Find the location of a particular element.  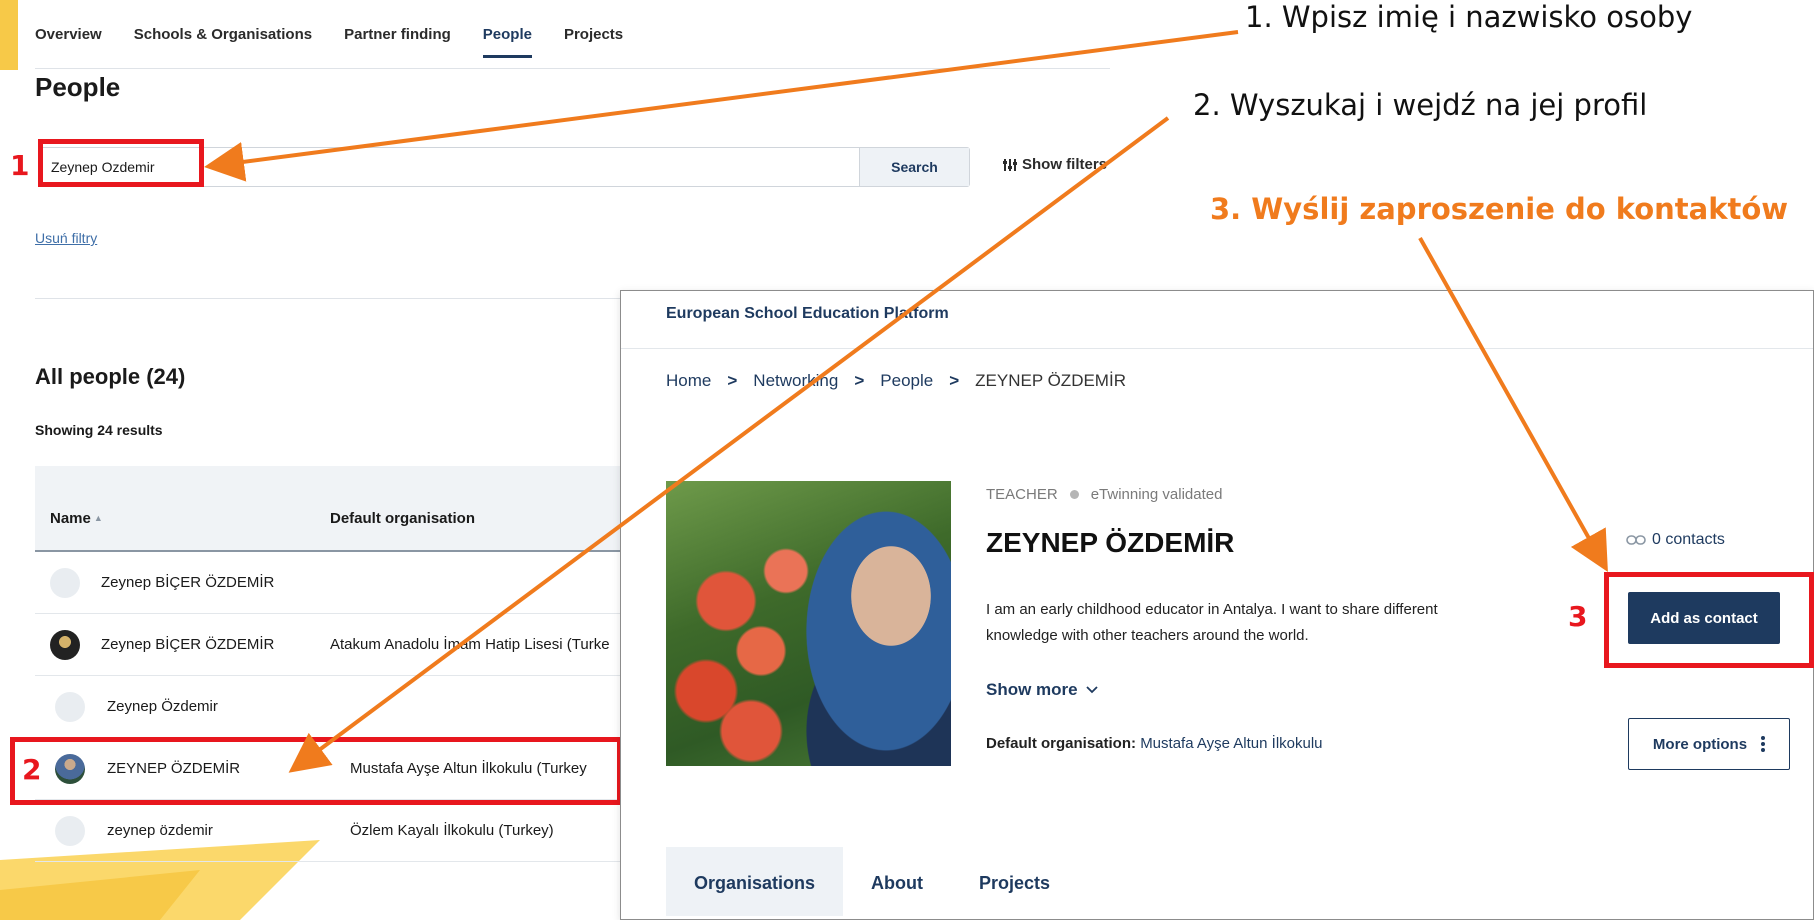

results-count: Showing 24 results is located at coordinates (99, 430).